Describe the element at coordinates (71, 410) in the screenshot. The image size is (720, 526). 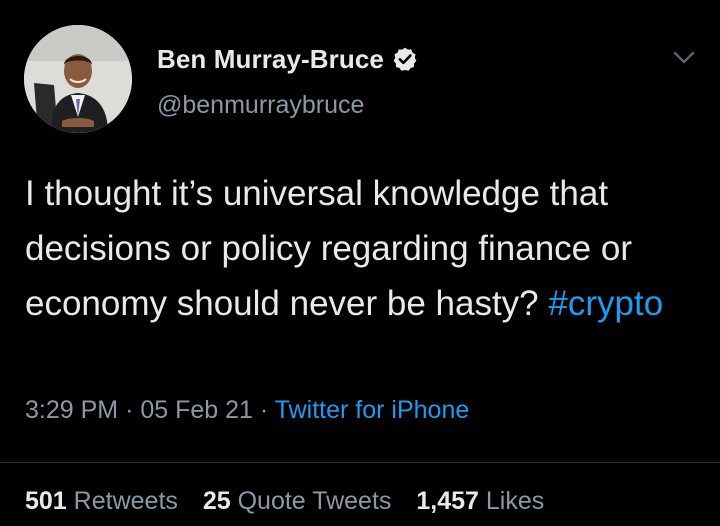
I see `tweet-time: 3:29 PM` at that location.